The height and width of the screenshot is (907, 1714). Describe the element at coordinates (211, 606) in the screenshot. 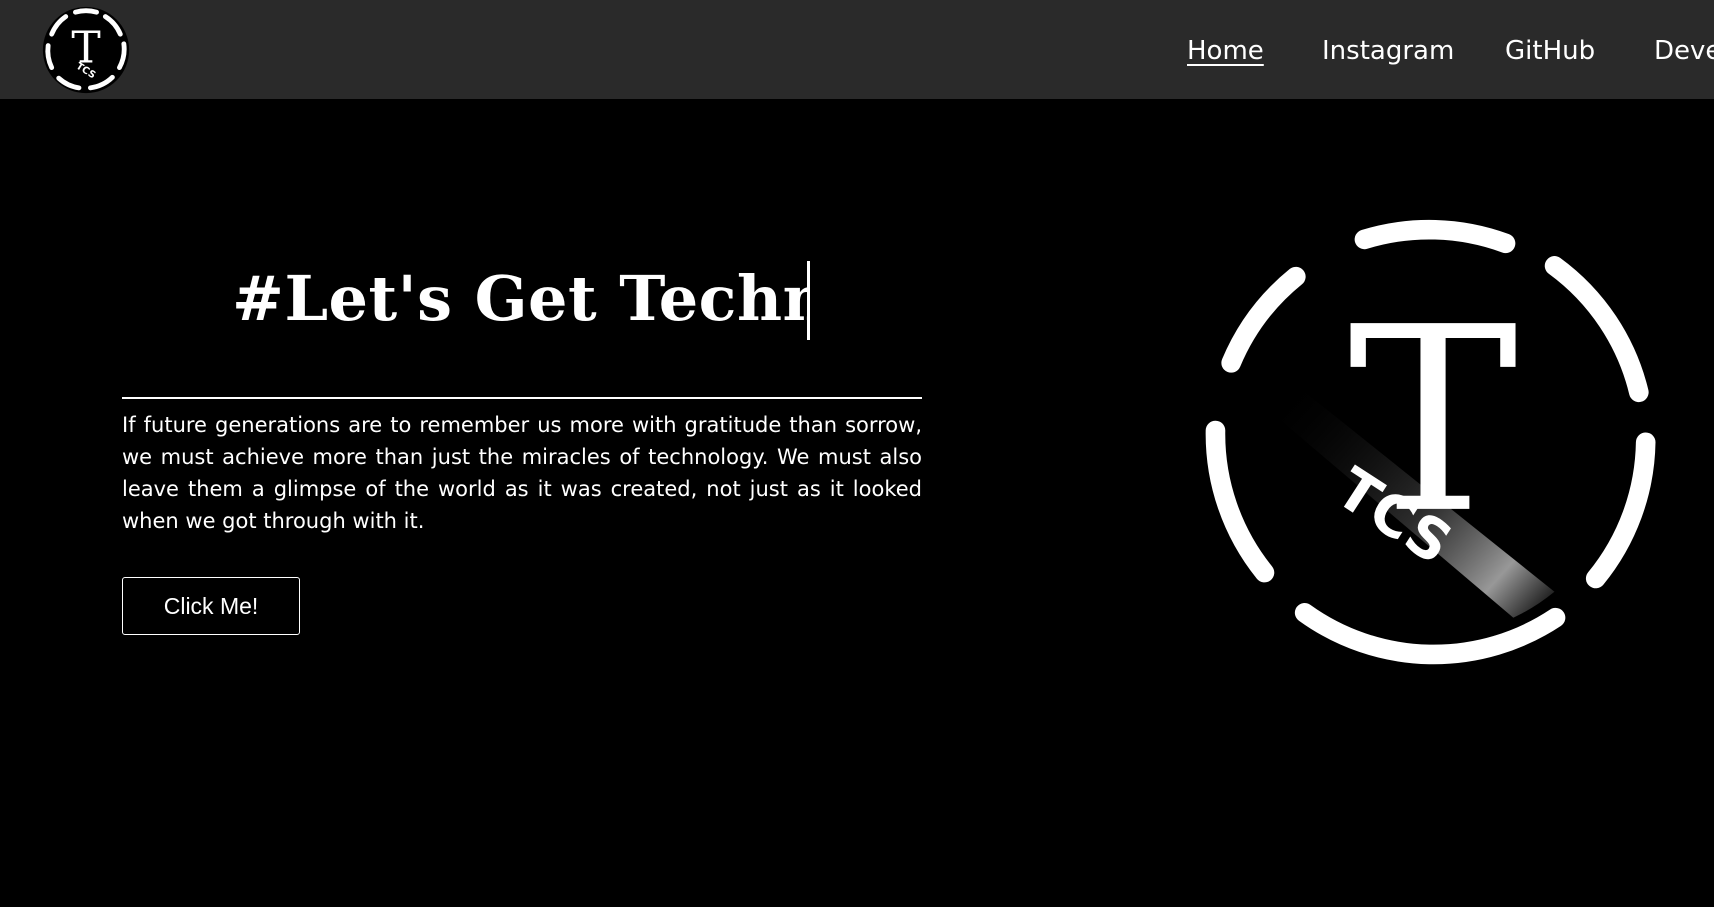

I see `click-me-button: Click Me!` at that location.